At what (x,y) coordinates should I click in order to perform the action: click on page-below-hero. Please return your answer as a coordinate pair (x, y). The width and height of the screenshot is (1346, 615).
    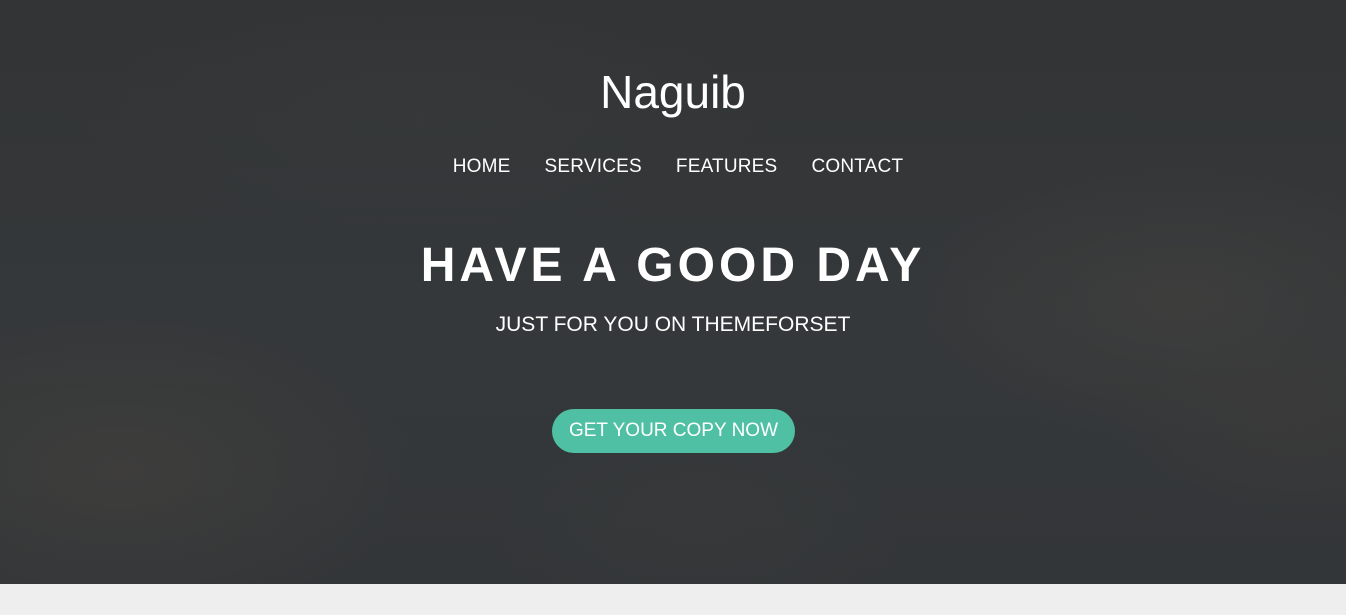
    Looking at the image, I should click on (673, 599).